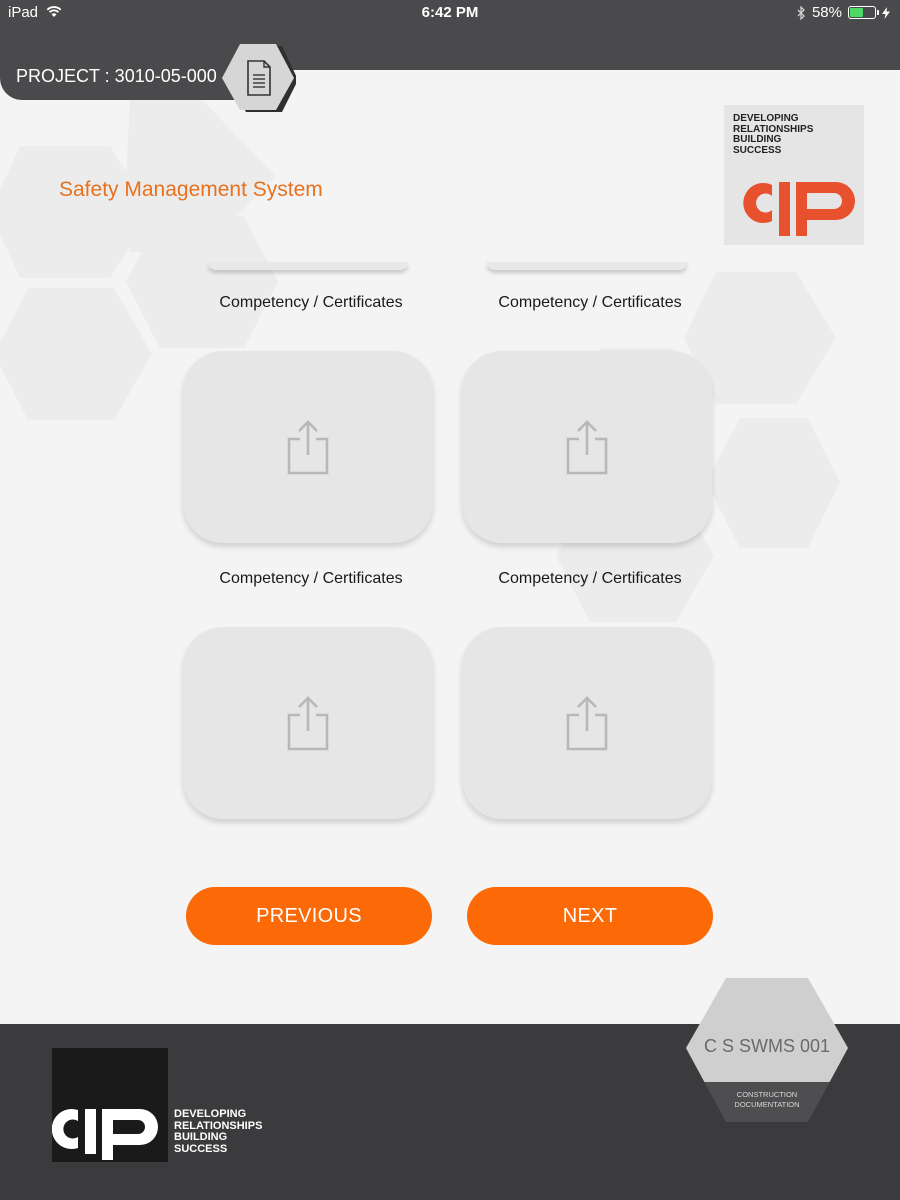 This screenshot has height=1200, width=900. I want to click on charging-icon, so click(886, 12).